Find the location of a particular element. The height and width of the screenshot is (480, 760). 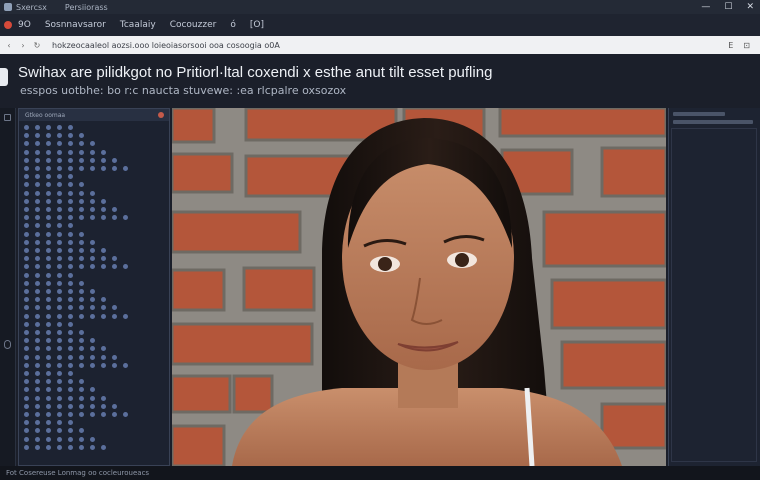

tab-4: Cocouzzer is located at coordinates (193, 25).